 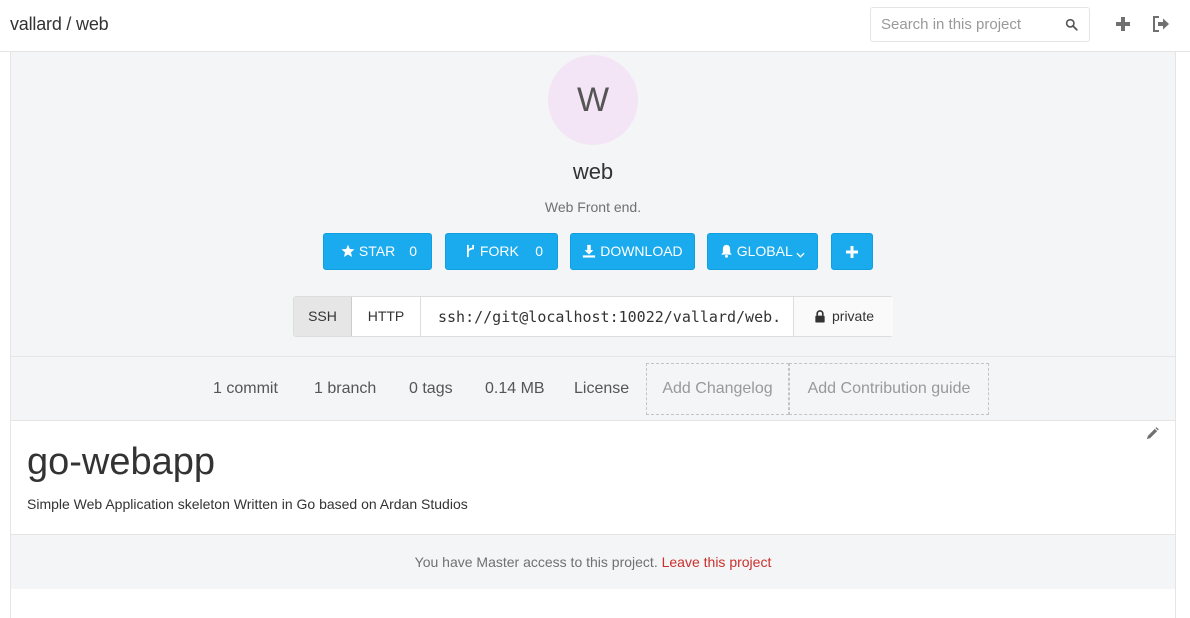 I want to click on star-button: STAR 0, so click(x=377, y=251).